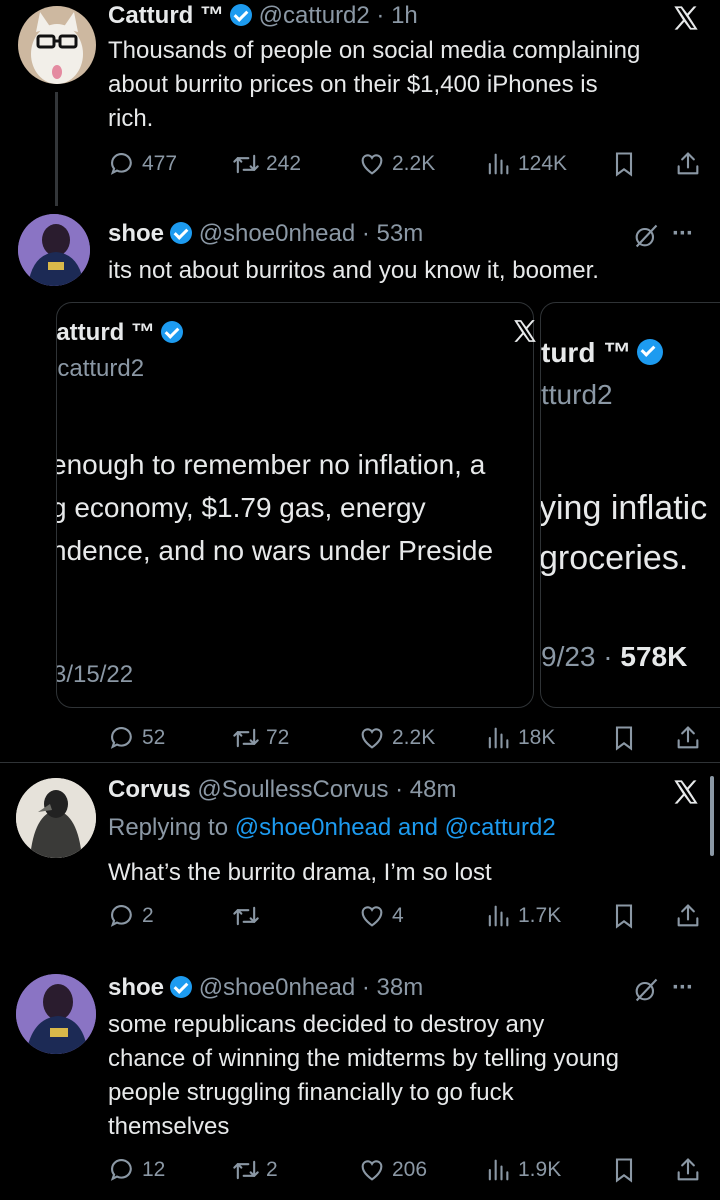  I want to click on tweet1-header: Catturd ™ @catturd2 · 1h, so click(263, 16).